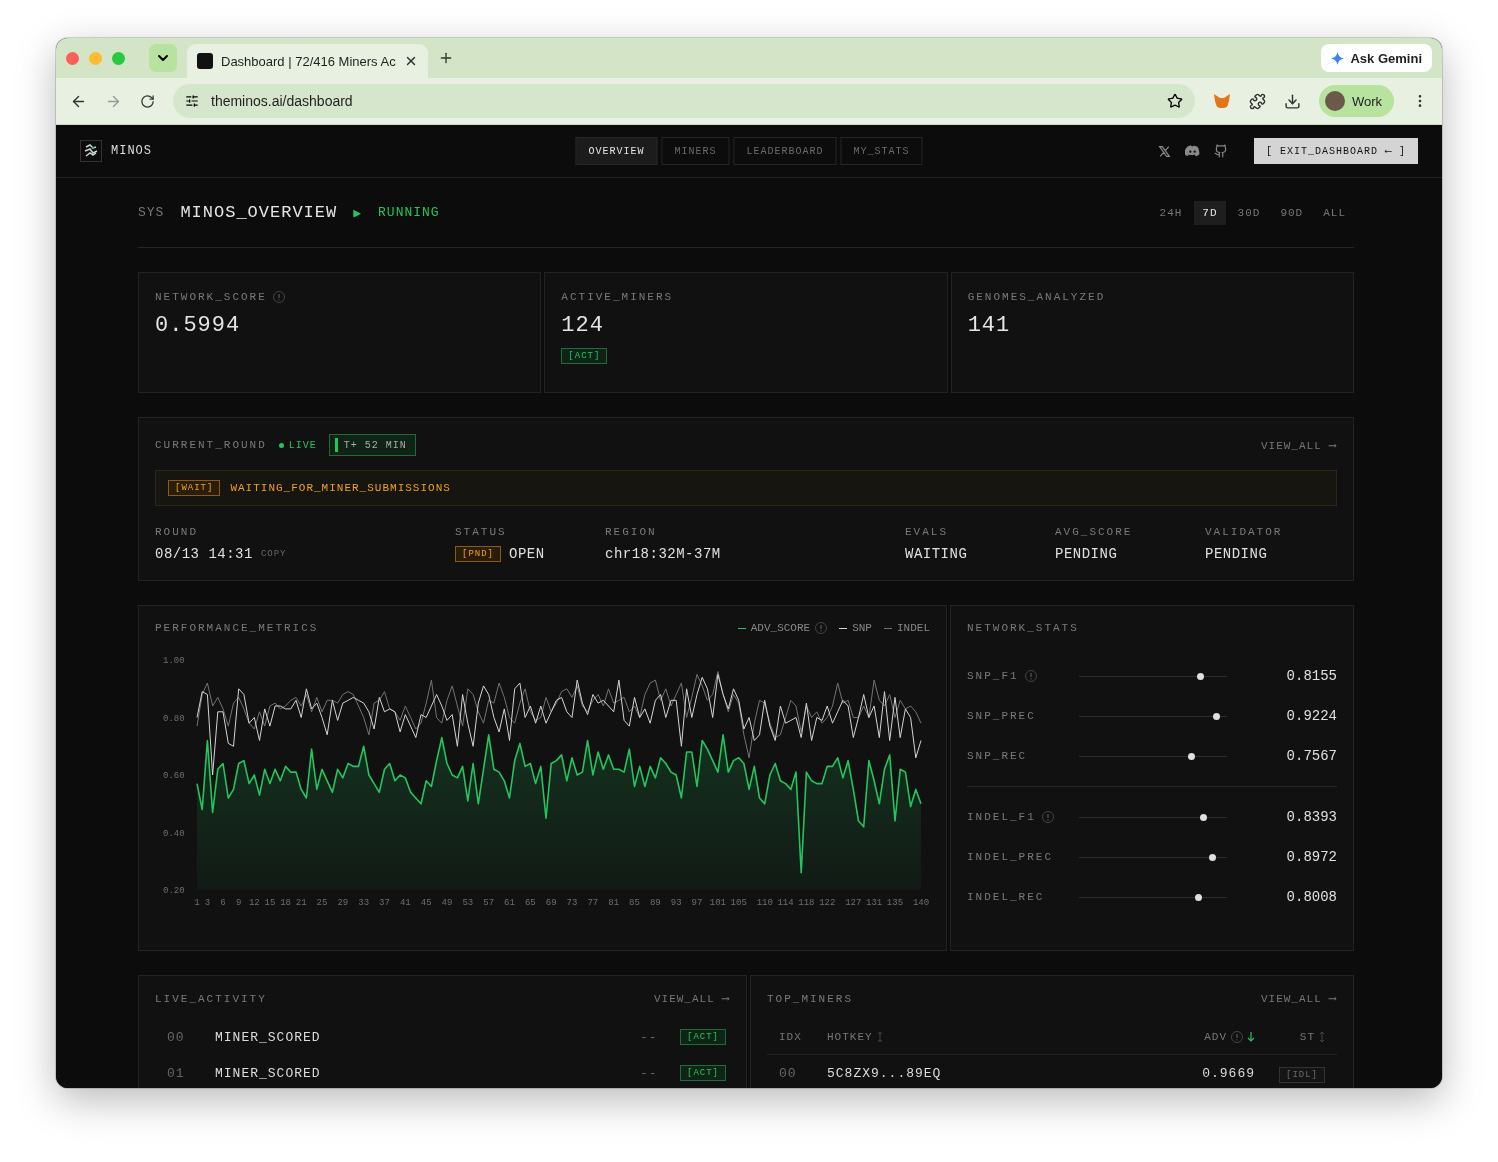 The image size is (1498, 1162). I want to click on nav-tab: LEADERBOARD, so click(785, 151).